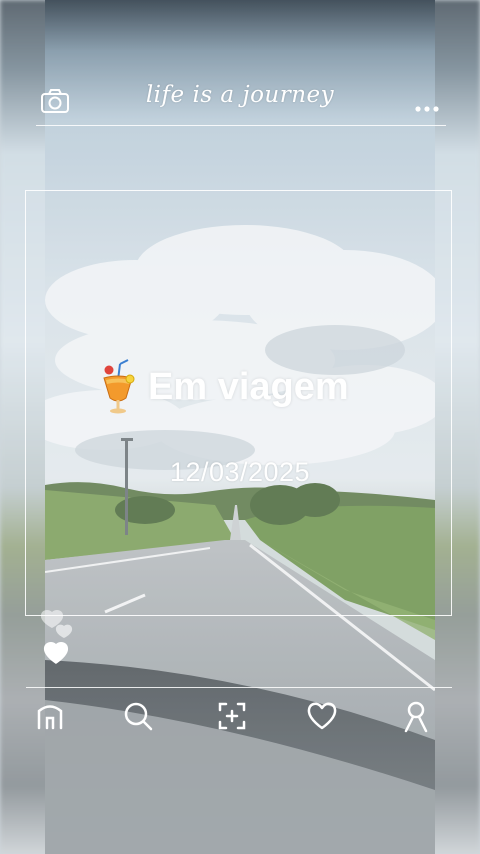 The height and width of the screenshot is (854, 480). I want to click on tropical-drink-icon, so click(118, 387).